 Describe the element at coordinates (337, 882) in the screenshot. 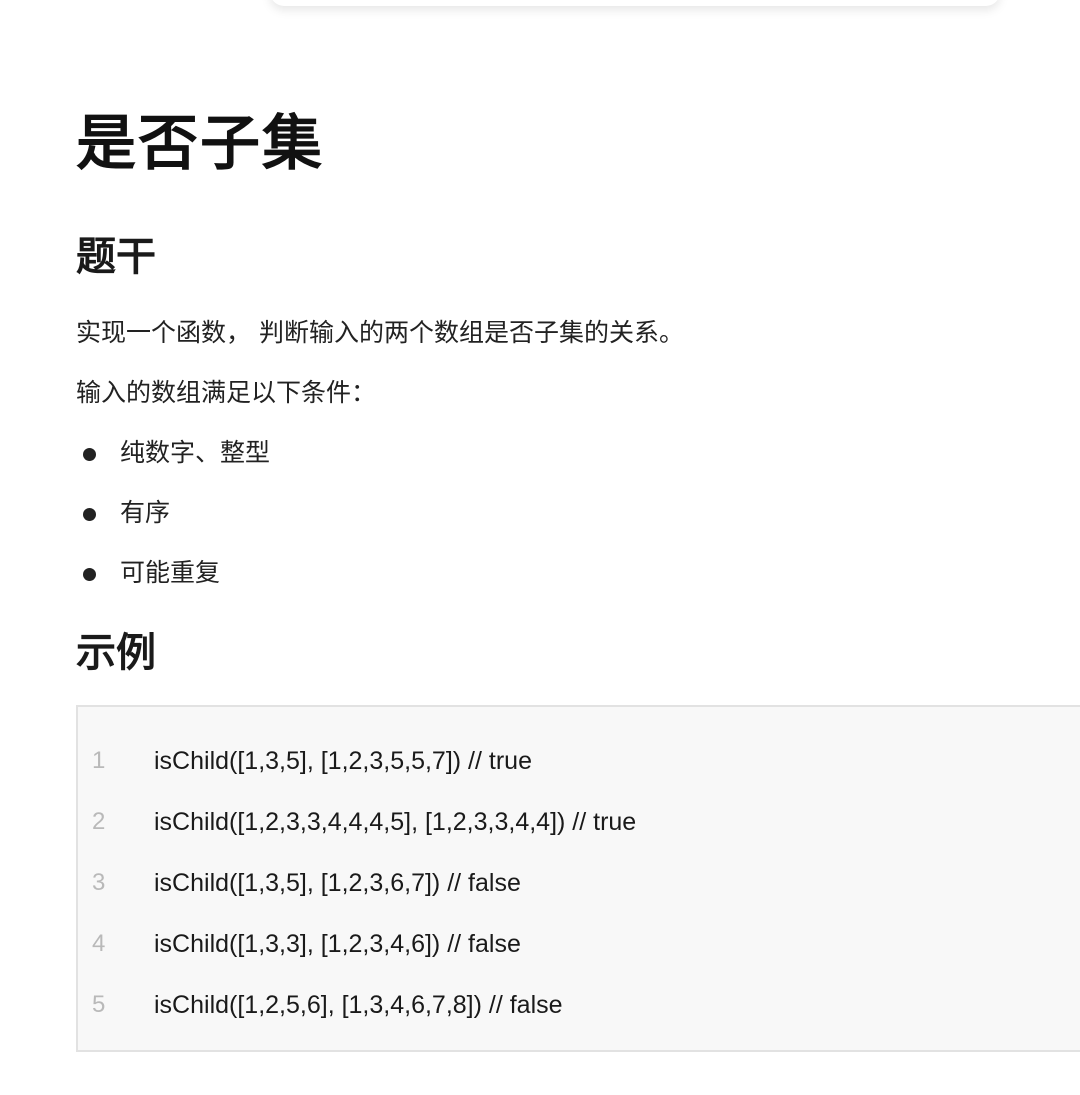

I see `code-text: isChild([1,3,5], [1,2,3,6,7]) // false` at that location.